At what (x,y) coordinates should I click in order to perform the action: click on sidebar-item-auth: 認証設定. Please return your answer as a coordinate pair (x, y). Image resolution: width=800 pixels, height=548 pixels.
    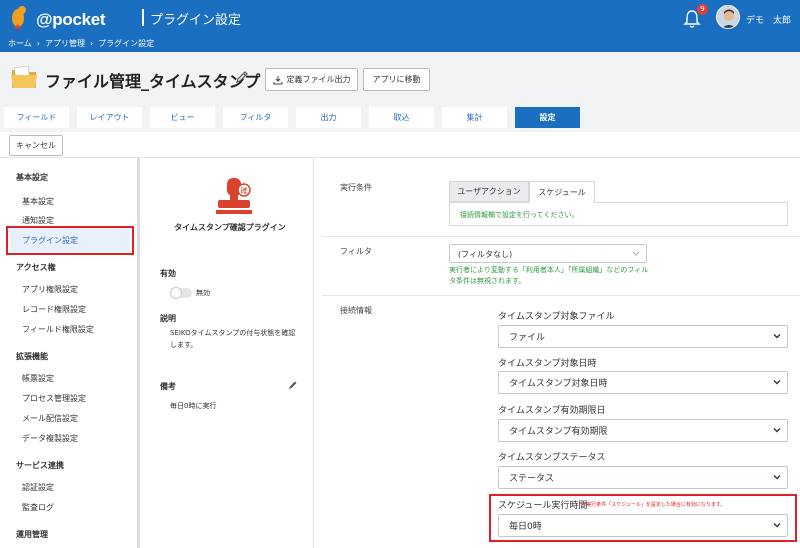
    Looking at the image, I should click on (38, 487).